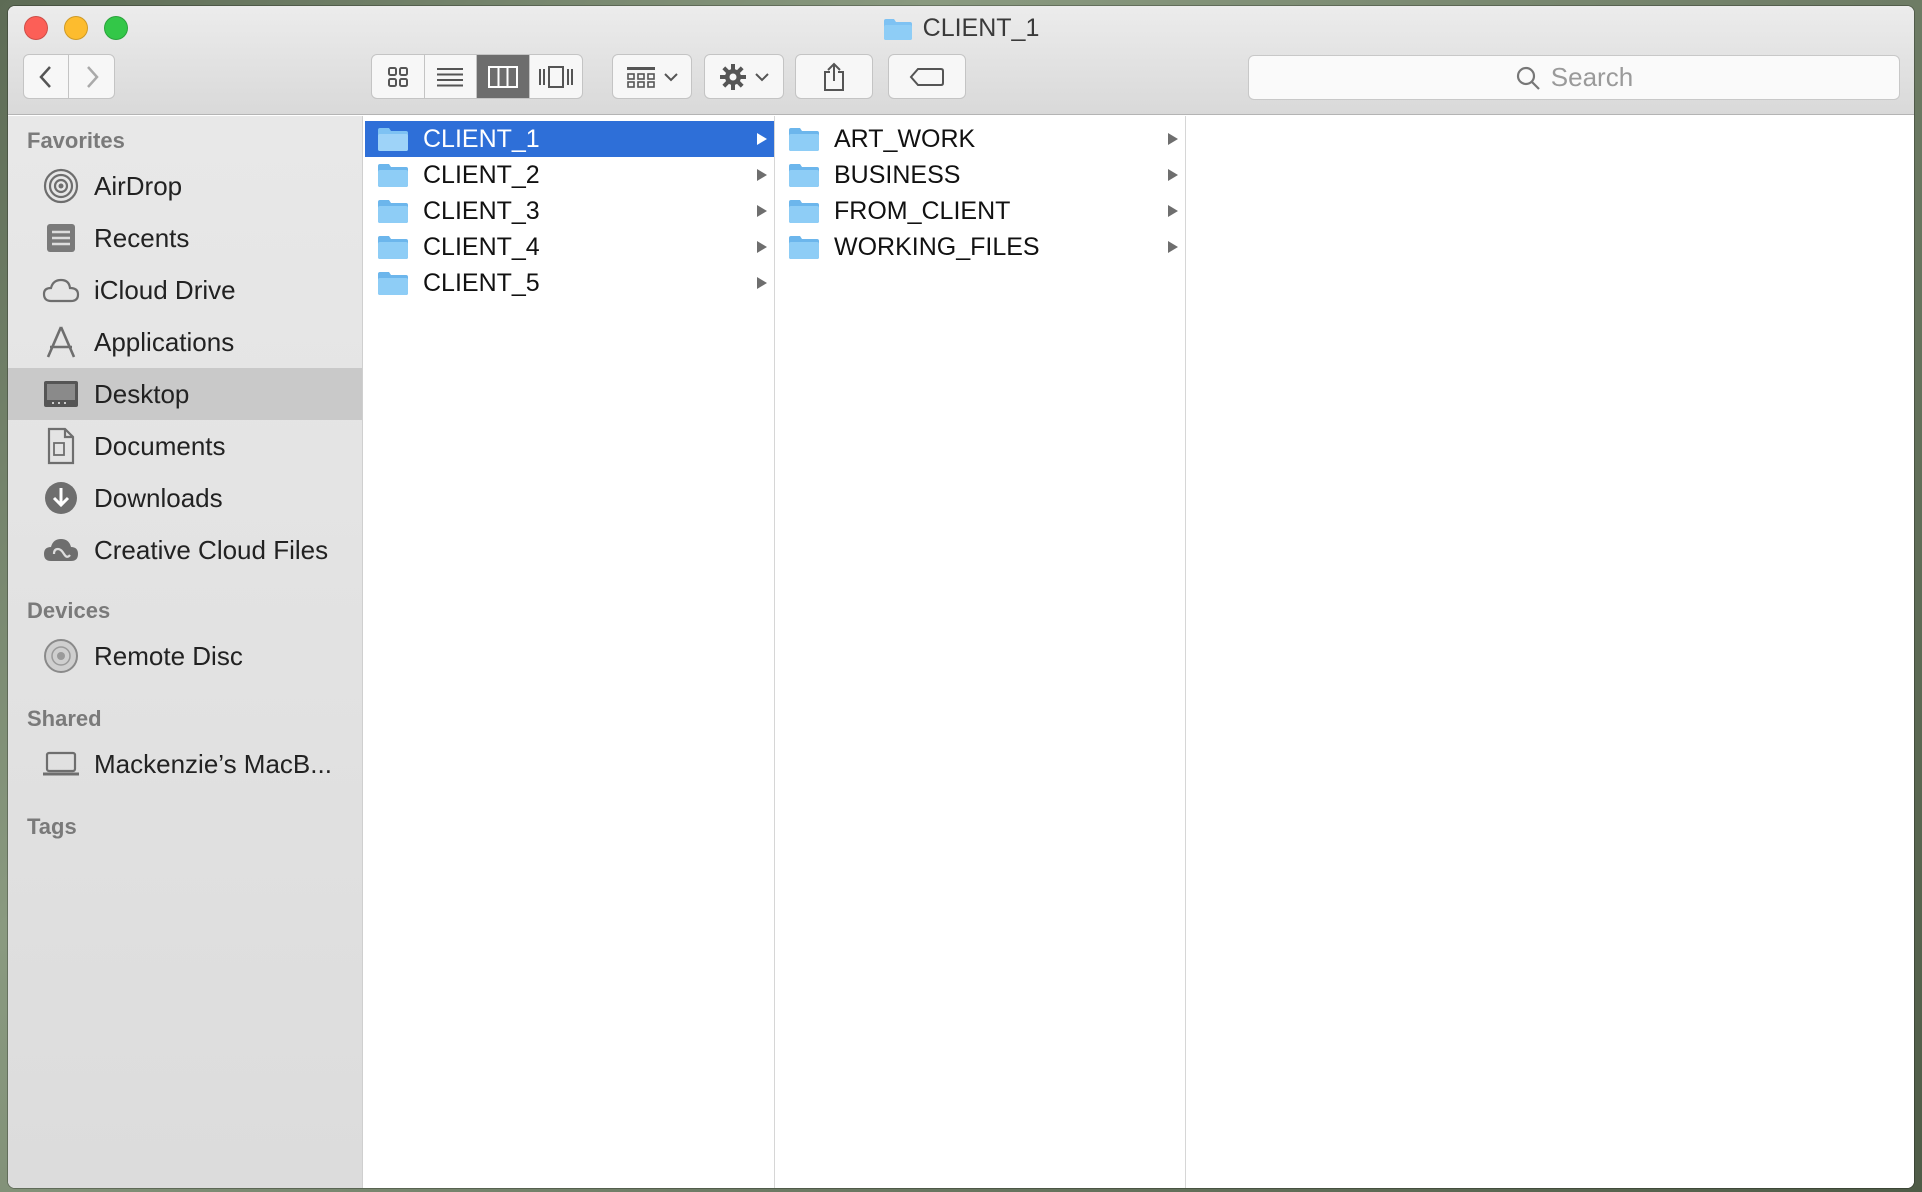  I want to click on recents-icon, so click(61, 238).